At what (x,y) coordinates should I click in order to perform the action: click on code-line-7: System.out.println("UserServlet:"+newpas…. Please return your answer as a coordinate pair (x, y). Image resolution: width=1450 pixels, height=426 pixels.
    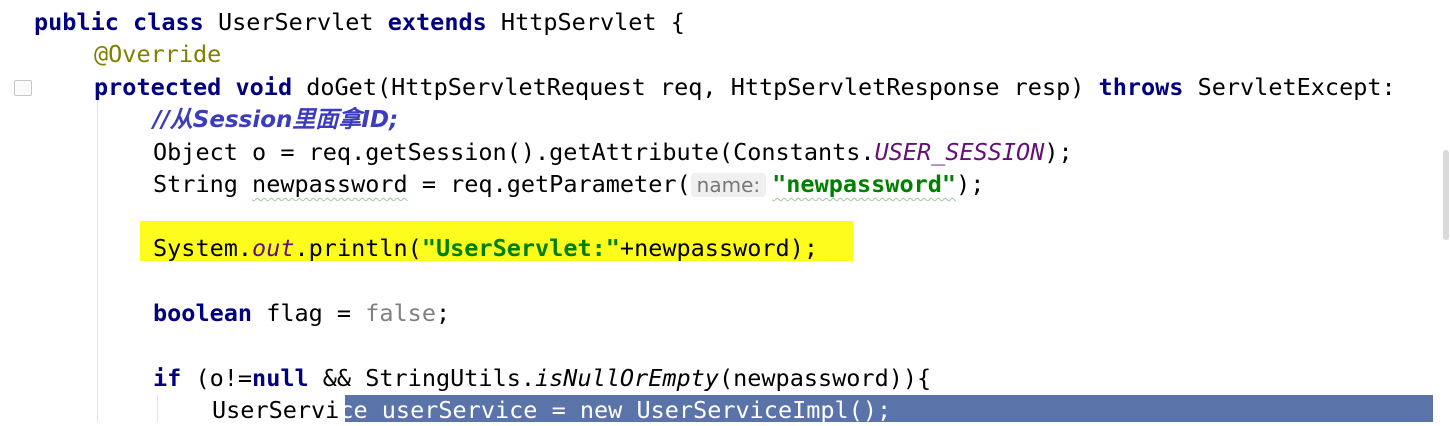
    Looking at the image, I should click on (485, 248).